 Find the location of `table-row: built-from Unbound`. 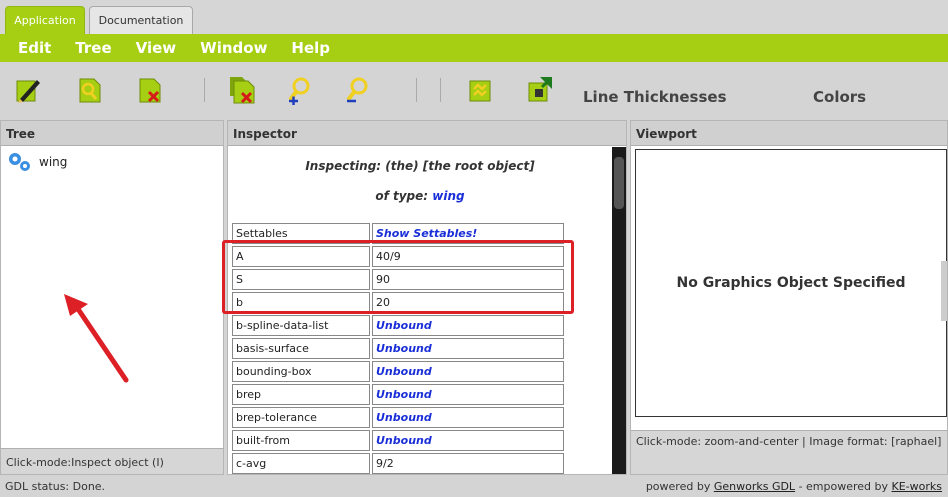

table-row: built-from Unbound is located at coordinates (398, 440).